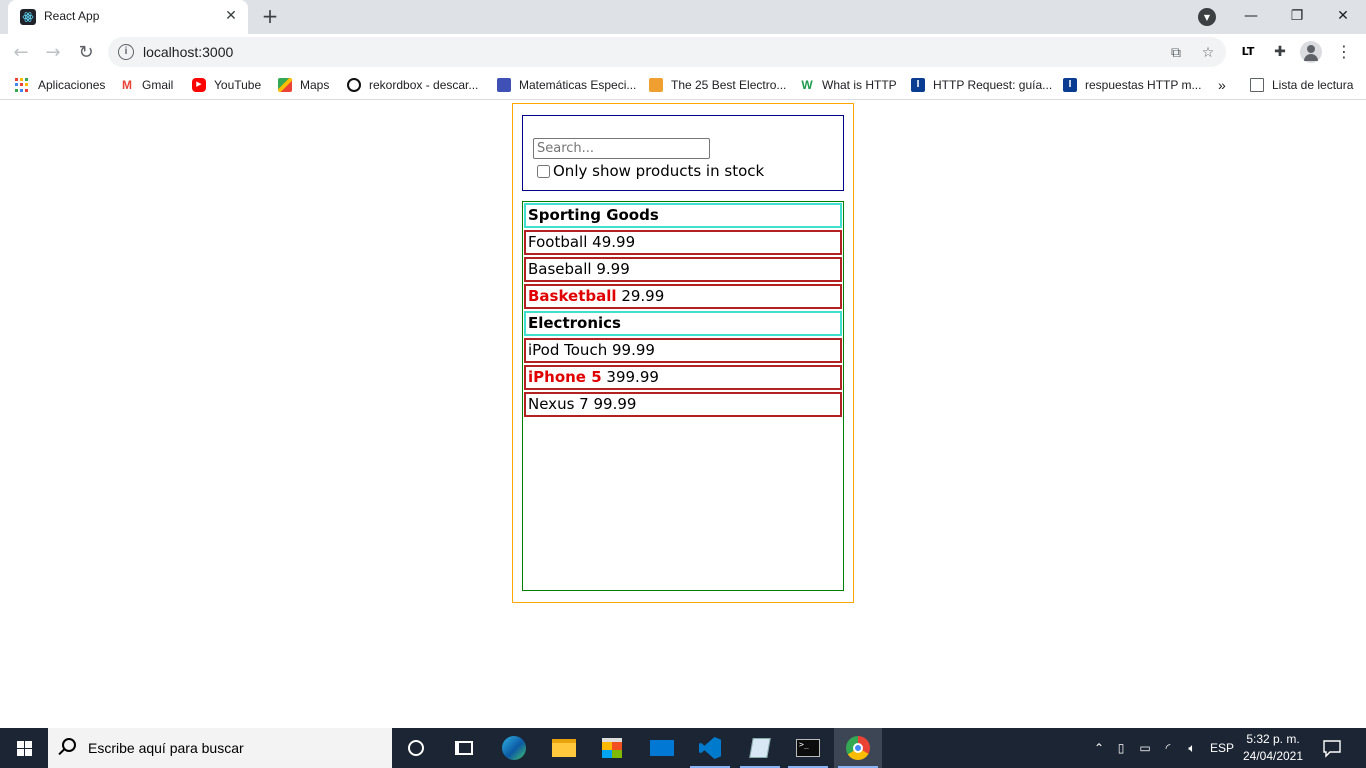  Describe the element at coordinates (656, 85) in the screenshot. I see `orange-site-icon` at that location.